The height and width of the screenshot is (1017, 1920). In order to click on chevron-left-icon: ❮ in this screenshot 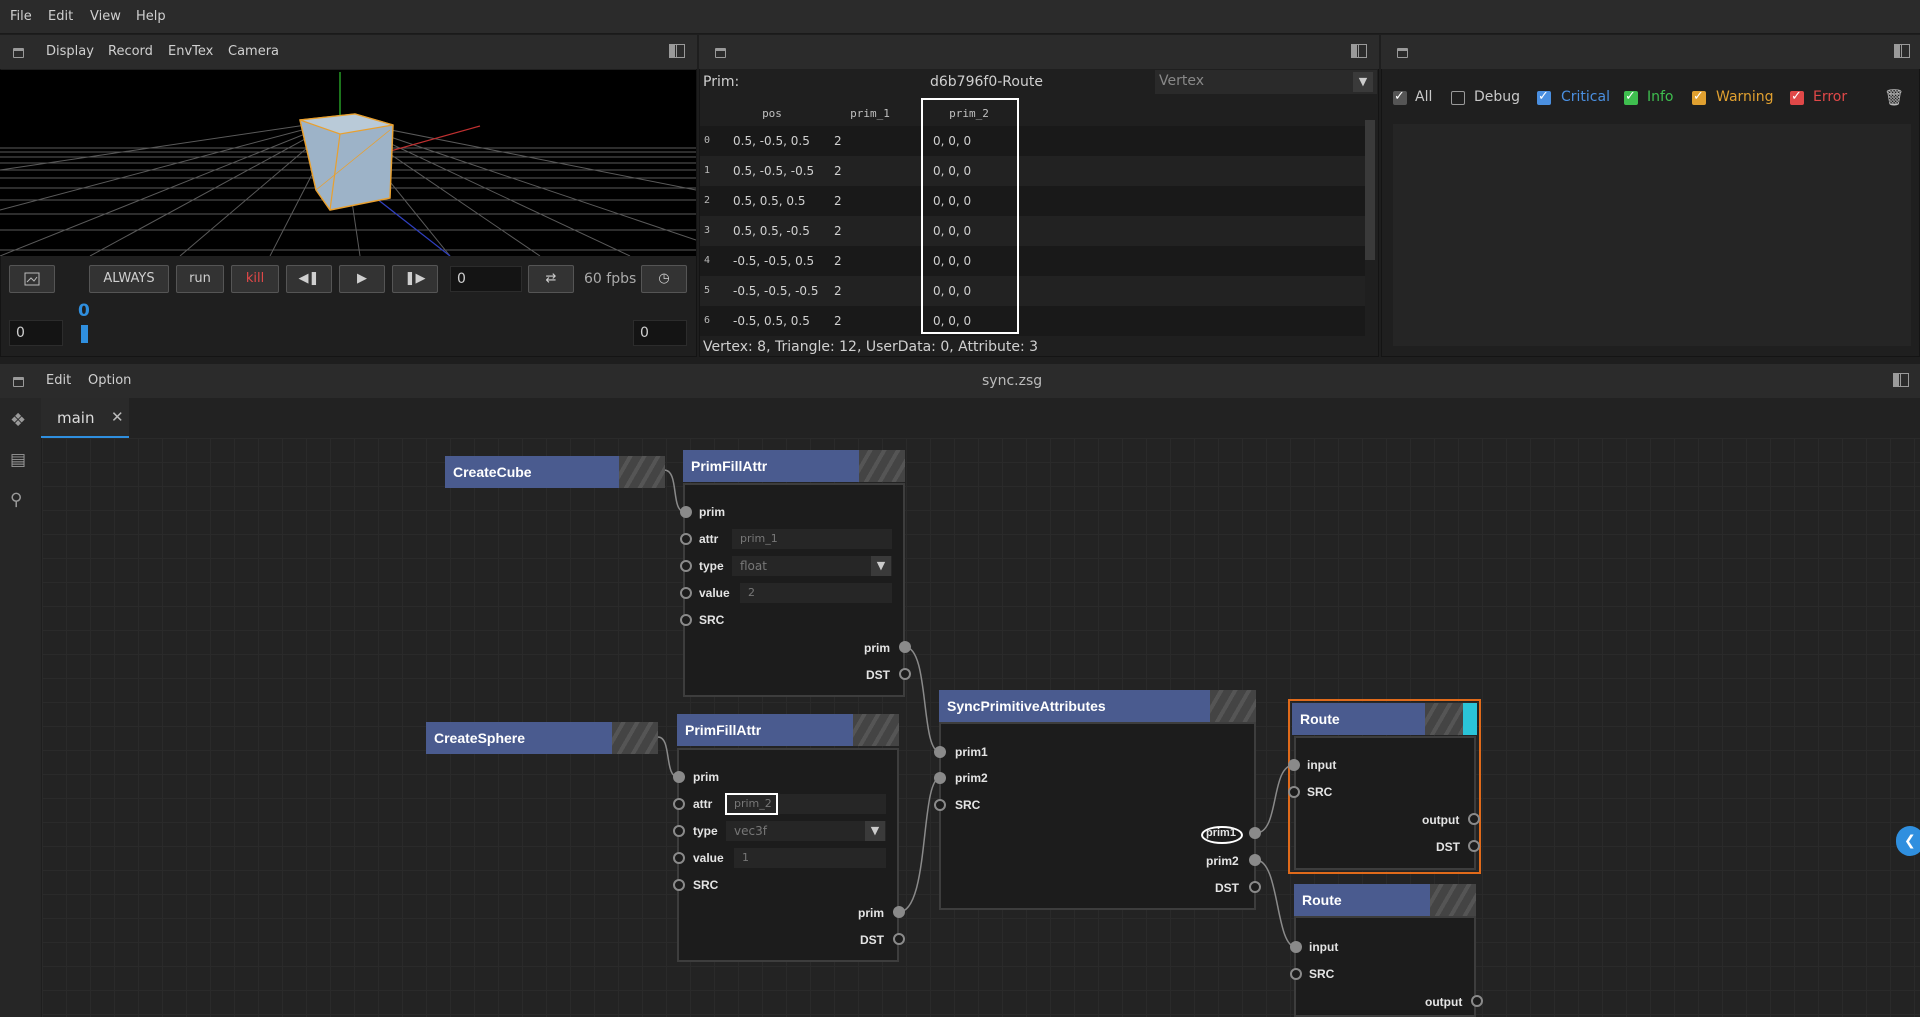, I will do `click(1910, 841)`.